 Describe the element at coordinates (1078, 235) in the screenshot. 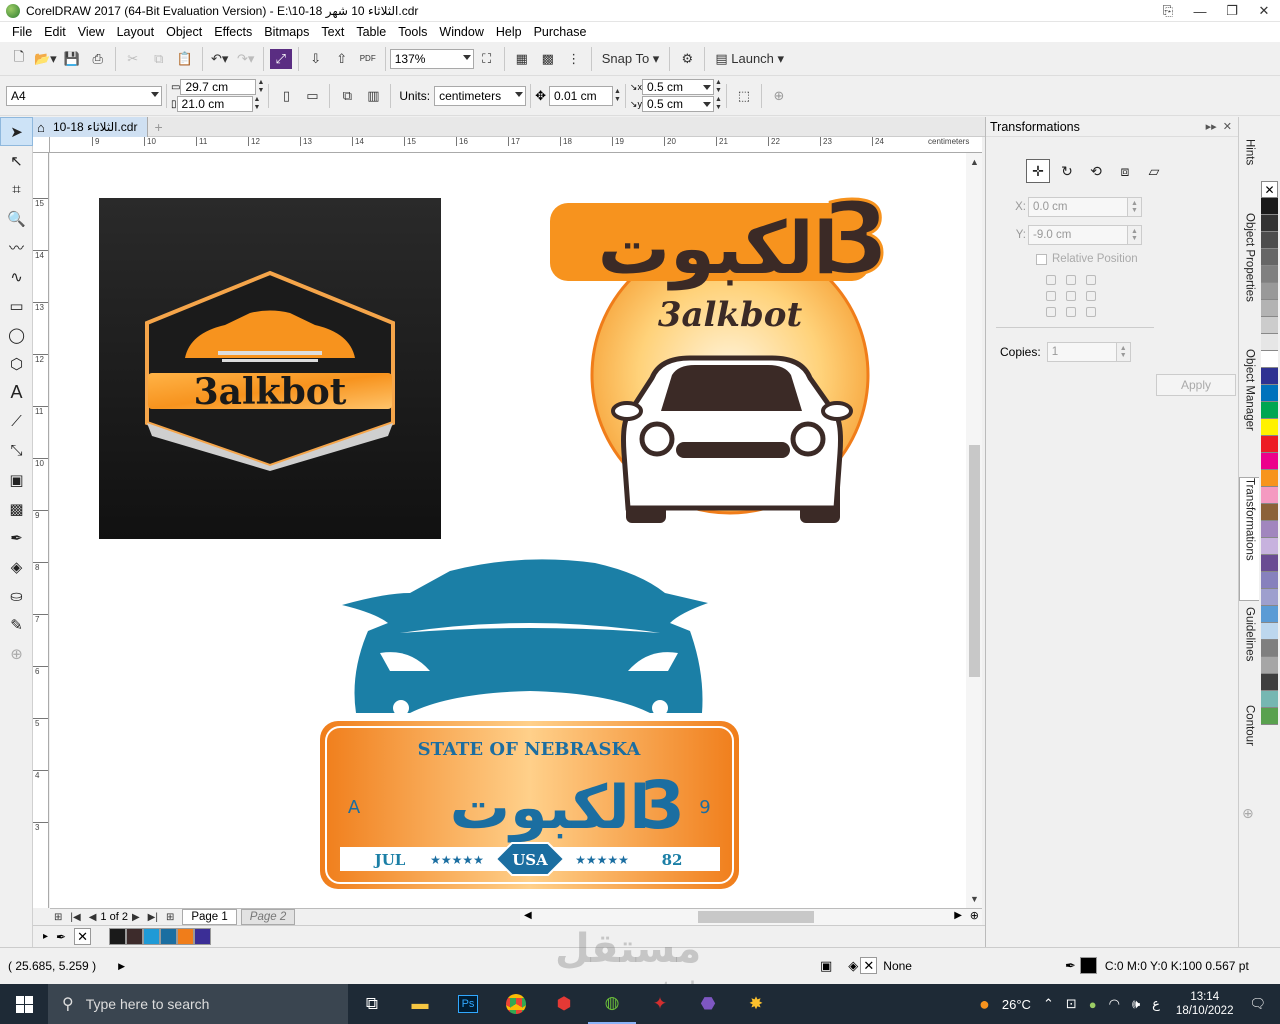

I see `y-position-input: -9.0 cm` at that location.